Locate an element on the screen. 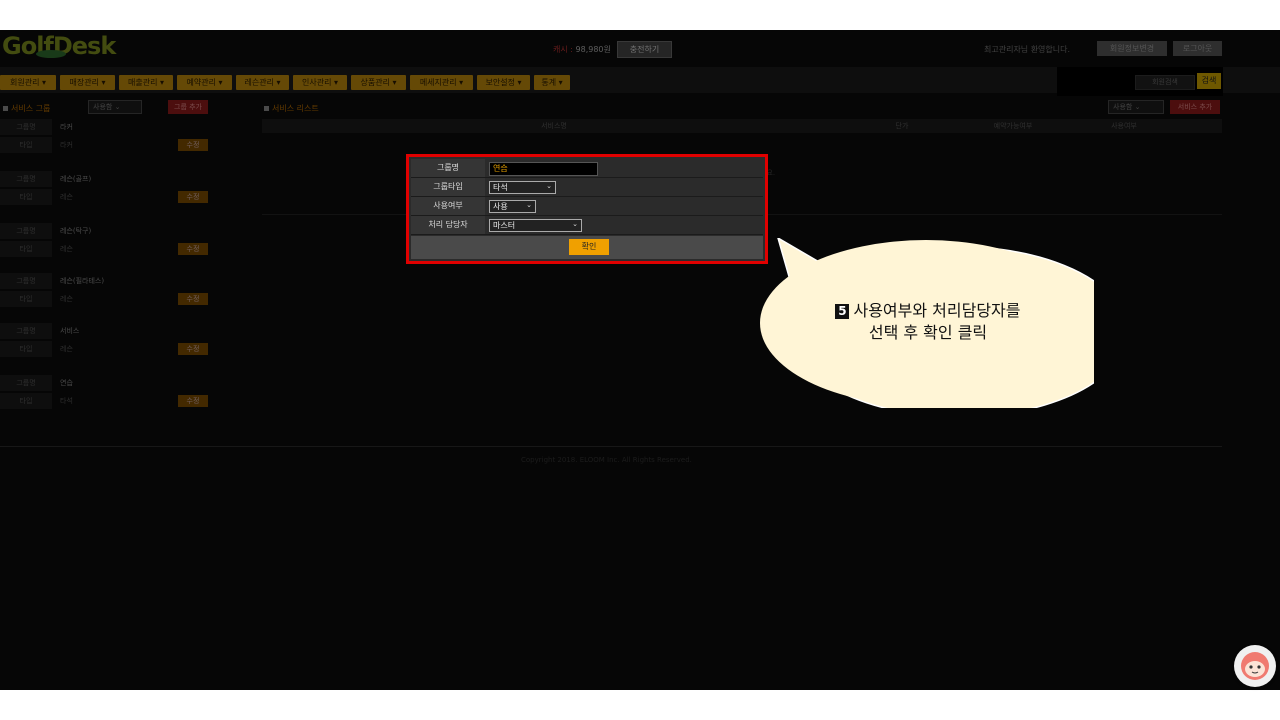 The height and width of the screenshot is (720, 1280). group-type-label: 그룹타입 is located at coordinates (448, 187).